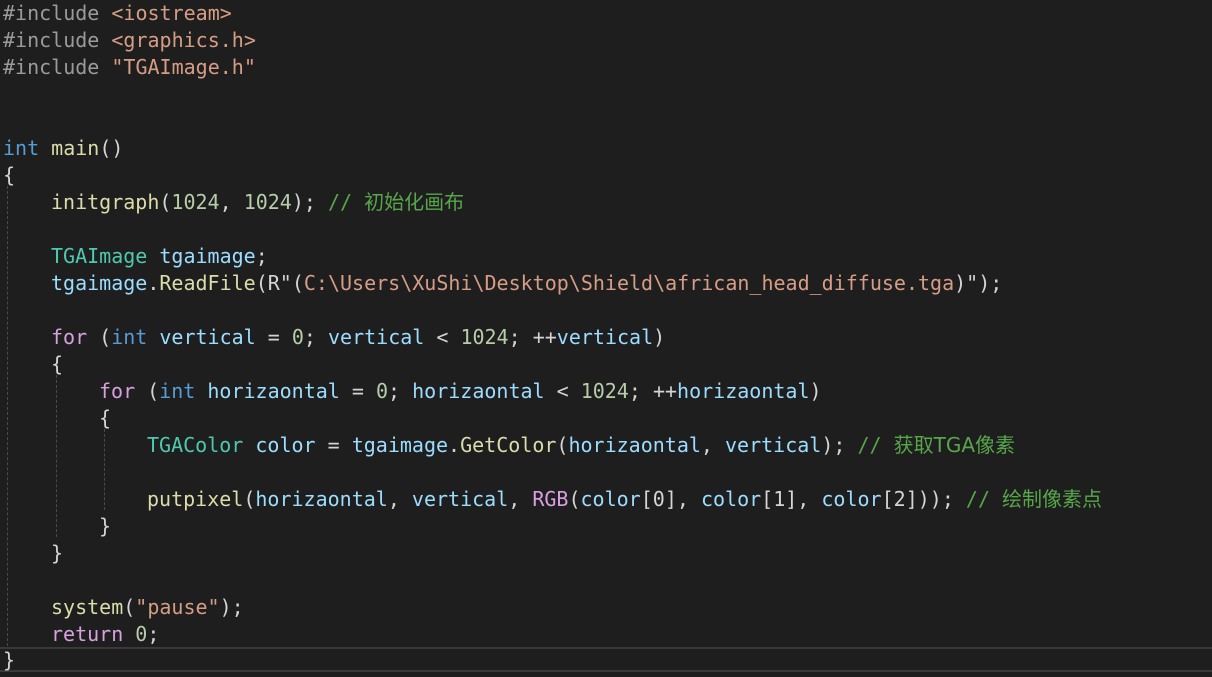 This screenshot has height=677, width=1212. Describe the element at coordinates (87, 607) in the screenshot. I see `function-call: system` at that location.